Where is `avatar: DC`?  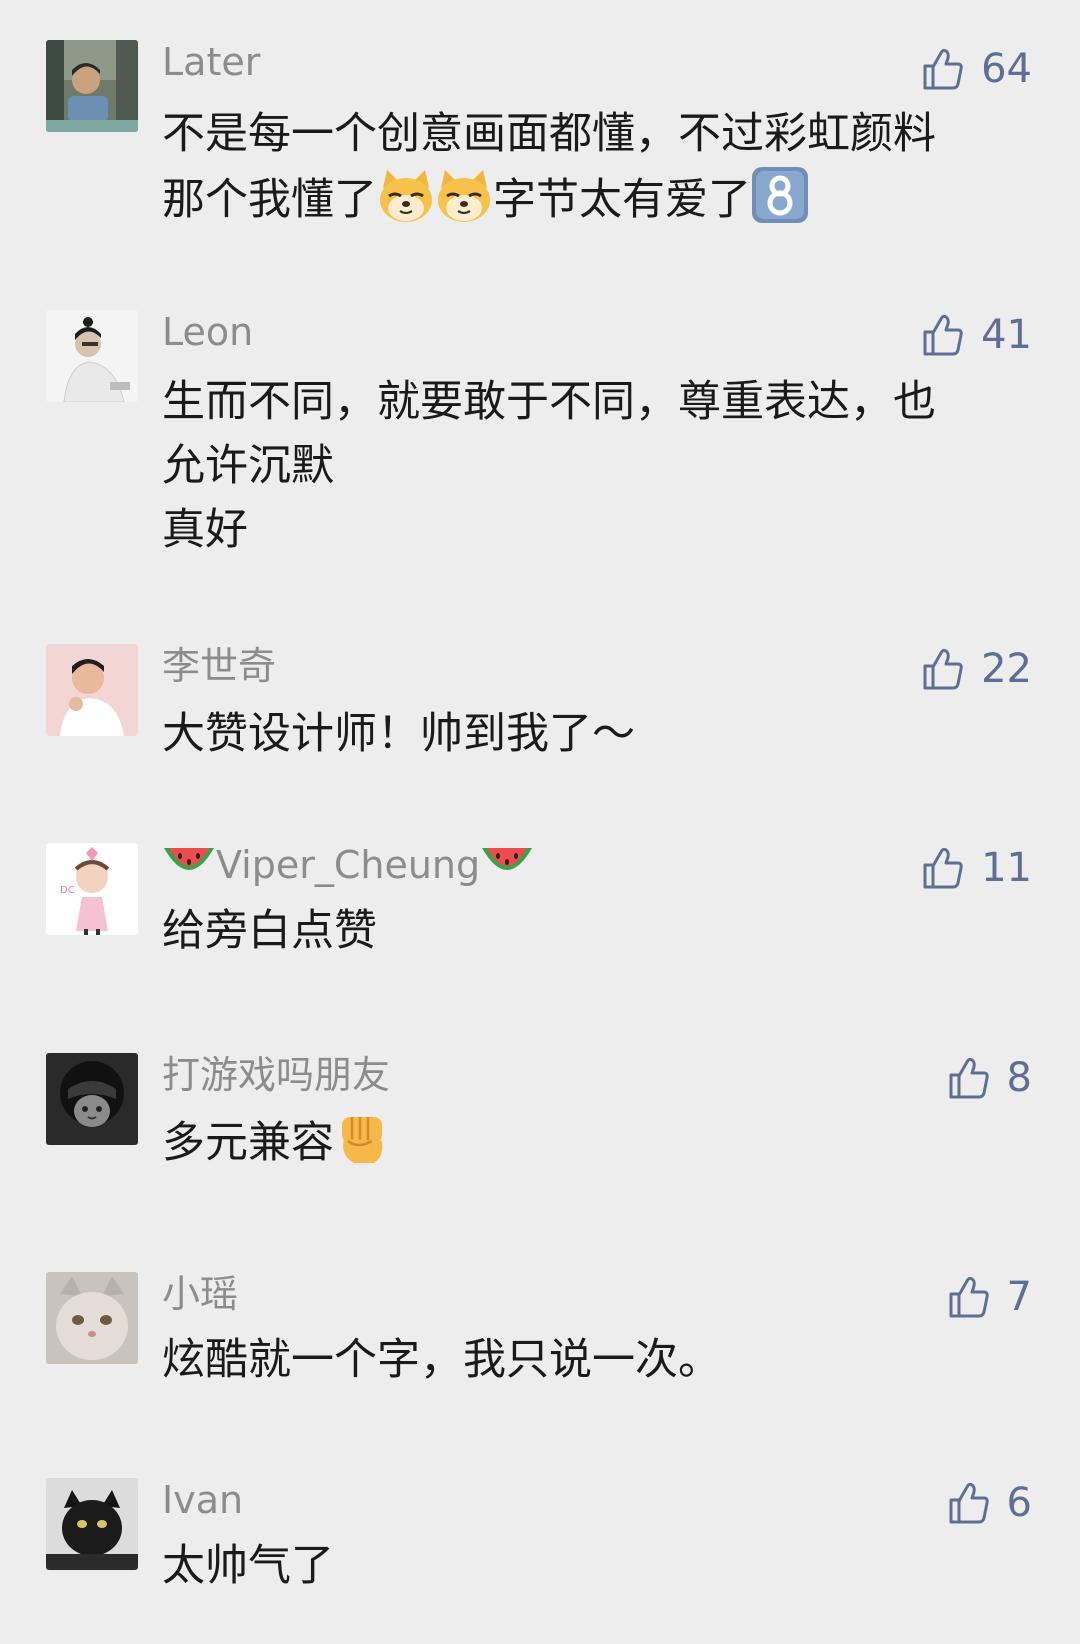 avatar: DC is located at coordinates (92, 889).